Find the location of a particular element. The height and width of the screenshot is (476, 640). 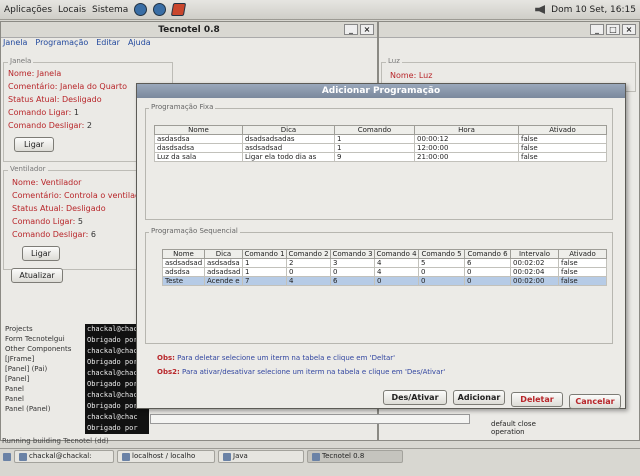

tree-item: Other Components is located at coordinates (45, 349).